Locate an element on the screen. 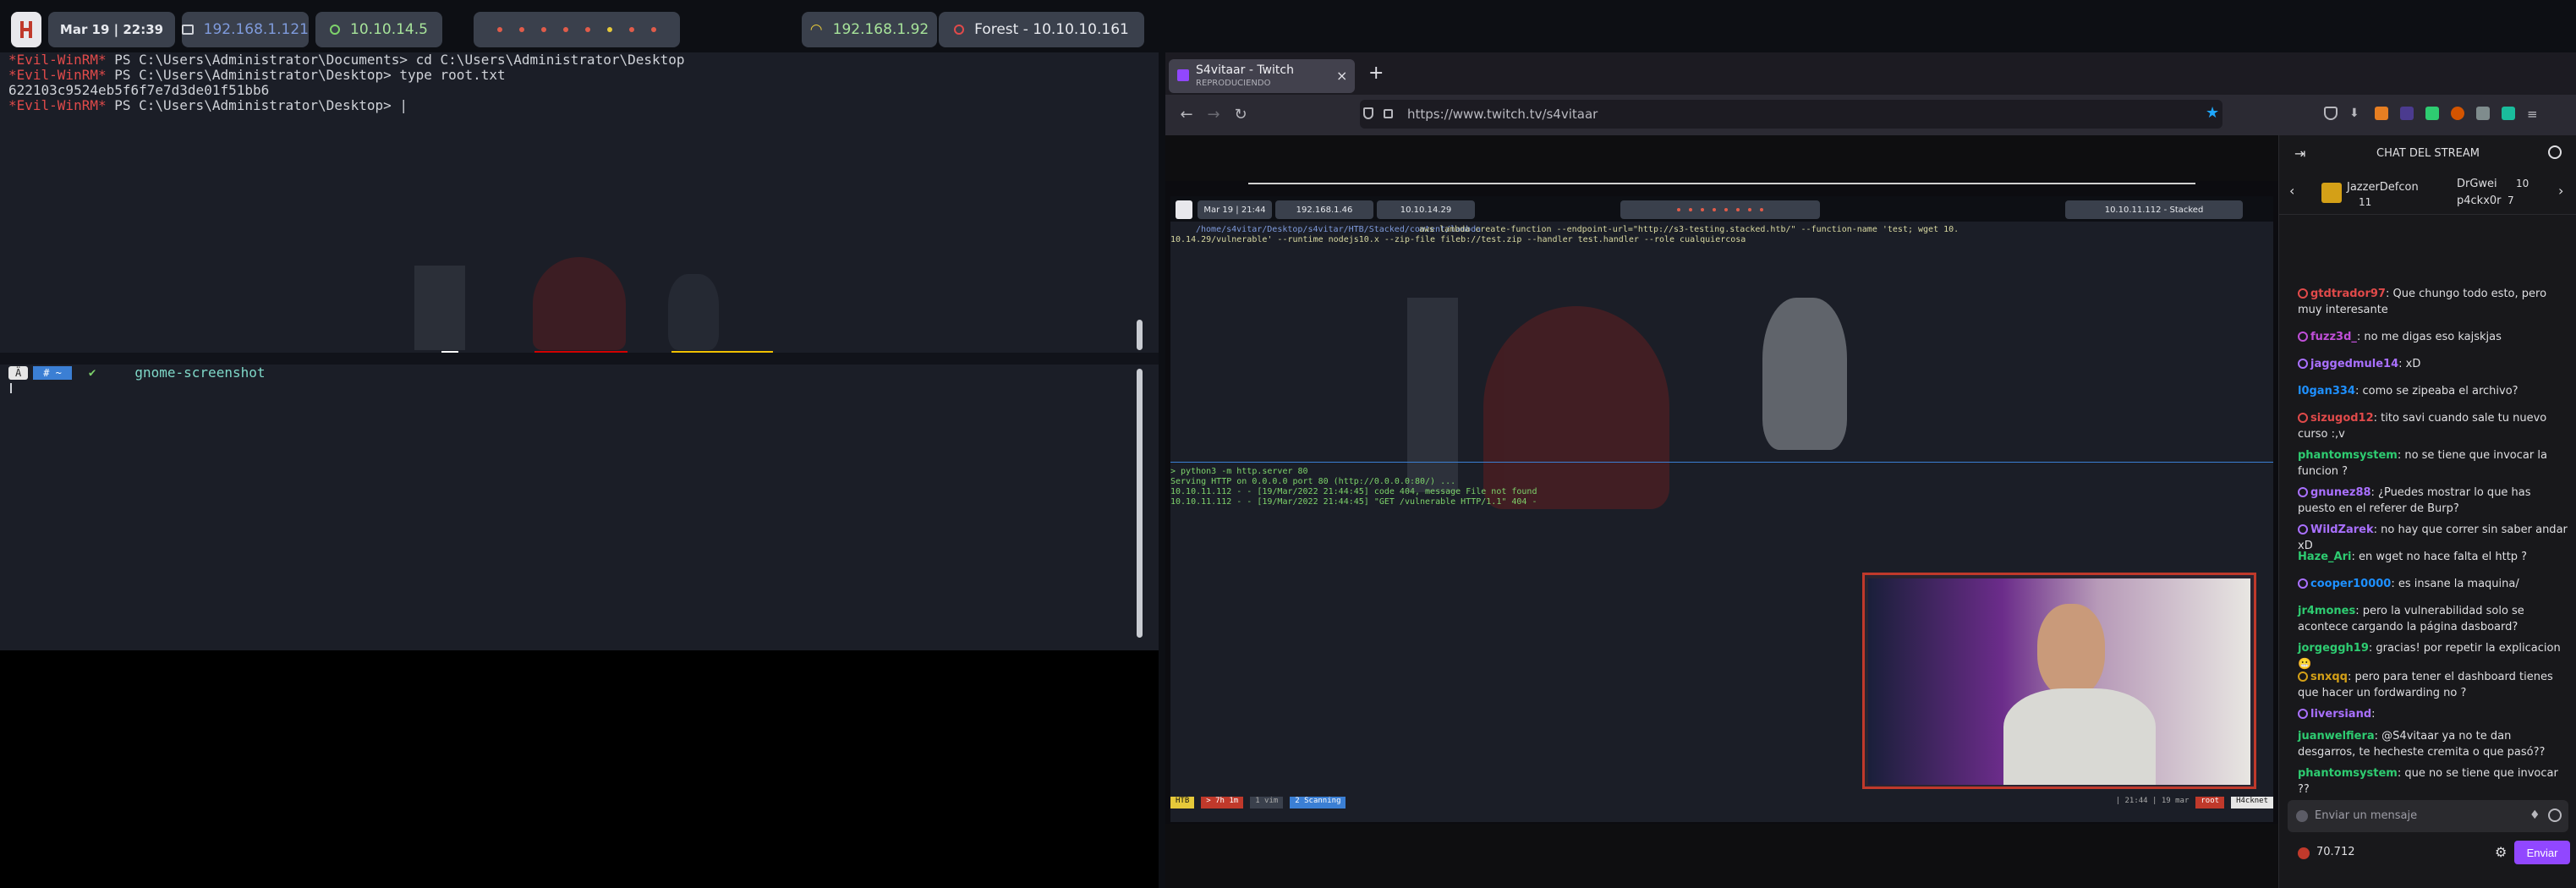  inner-datetime-pill: Mar 19 | 21:44 is located at coordinates (1235, 210).